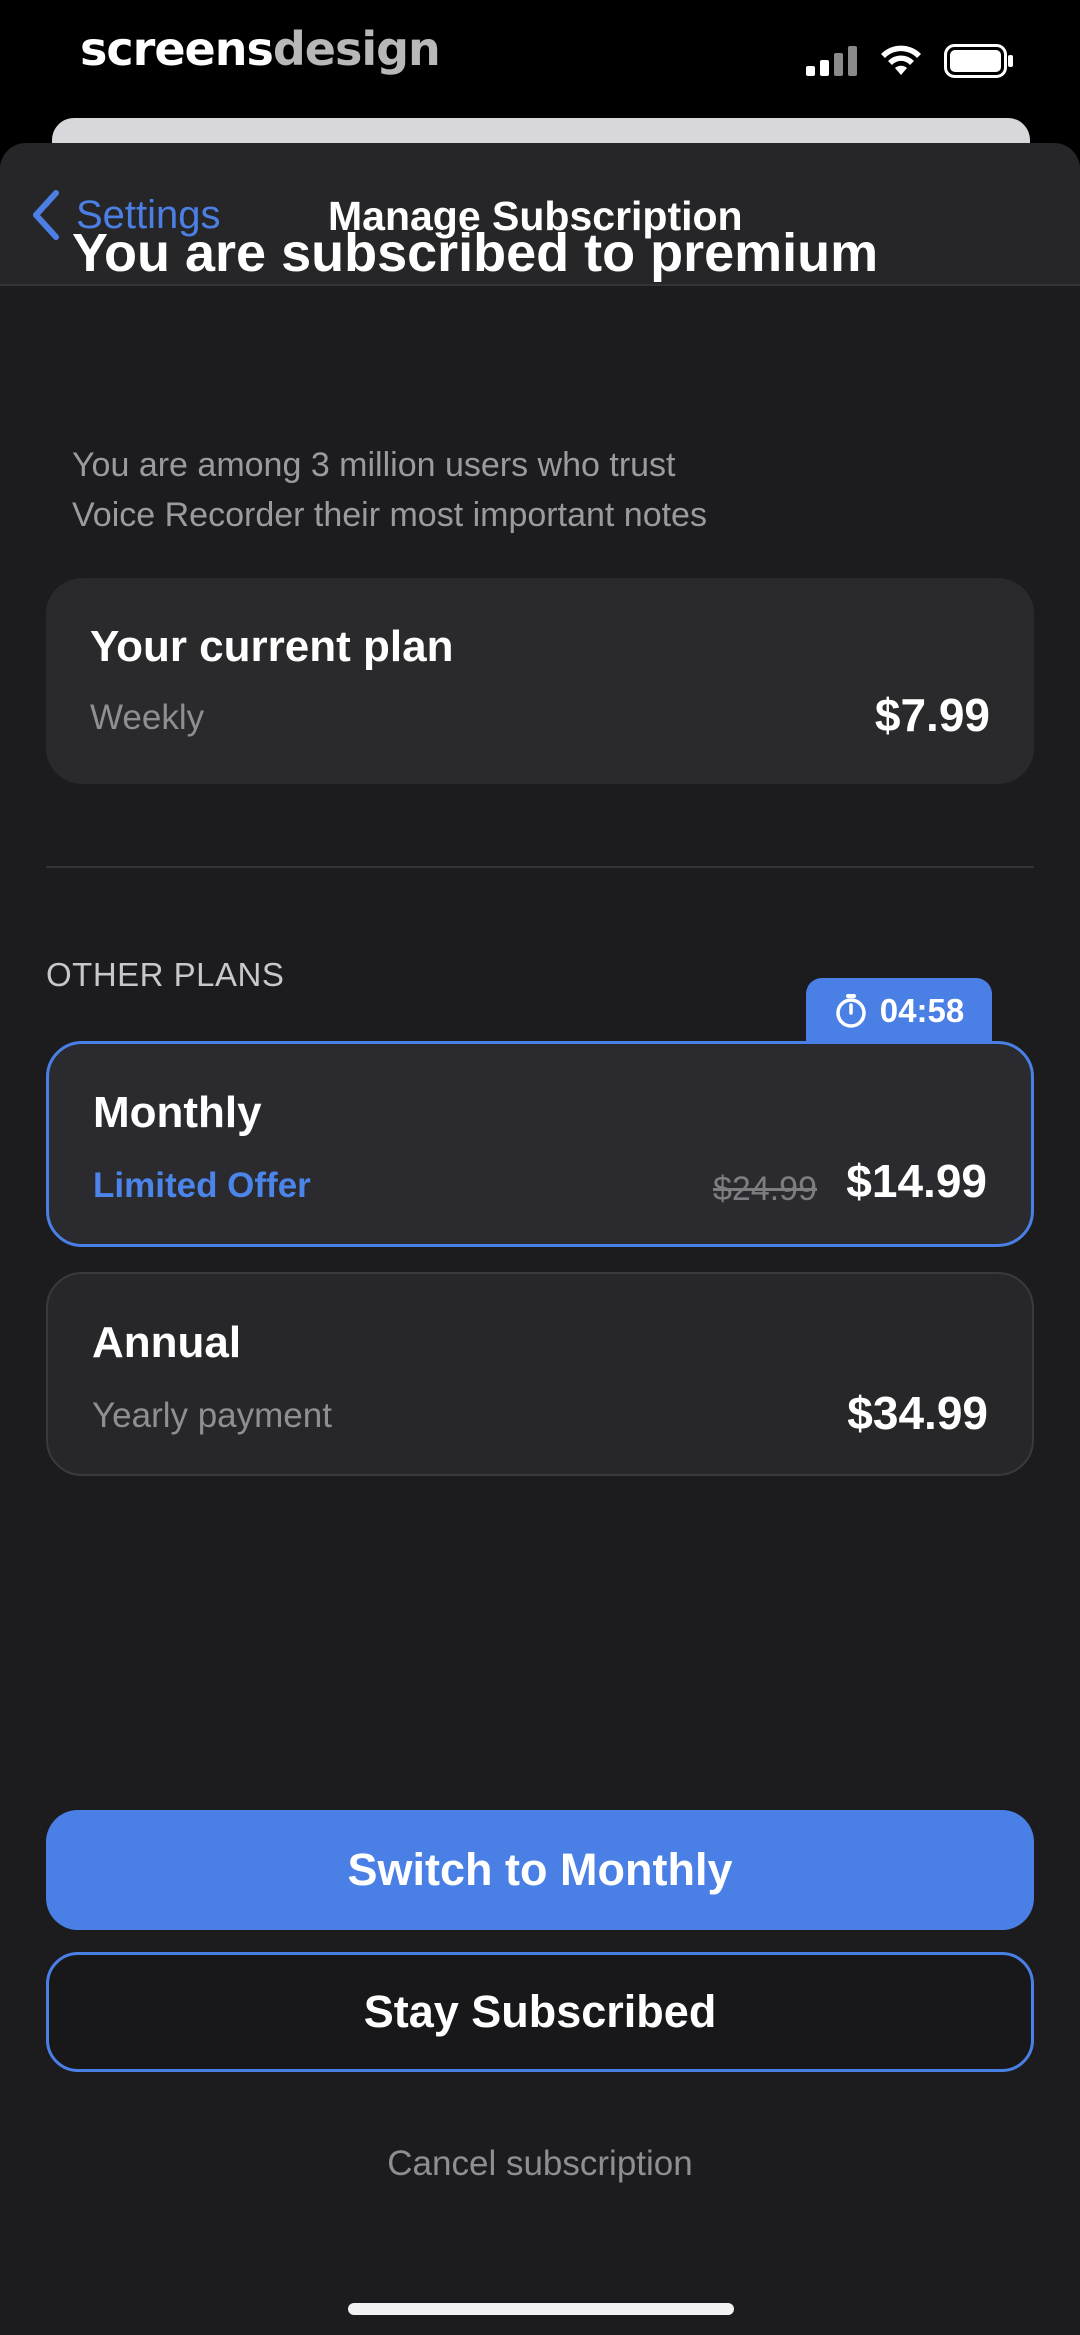 The image size is (1080, 2335). Describe the element at coordinates (541, 2309) in the screenshot. I see `home-indicator` at that location.